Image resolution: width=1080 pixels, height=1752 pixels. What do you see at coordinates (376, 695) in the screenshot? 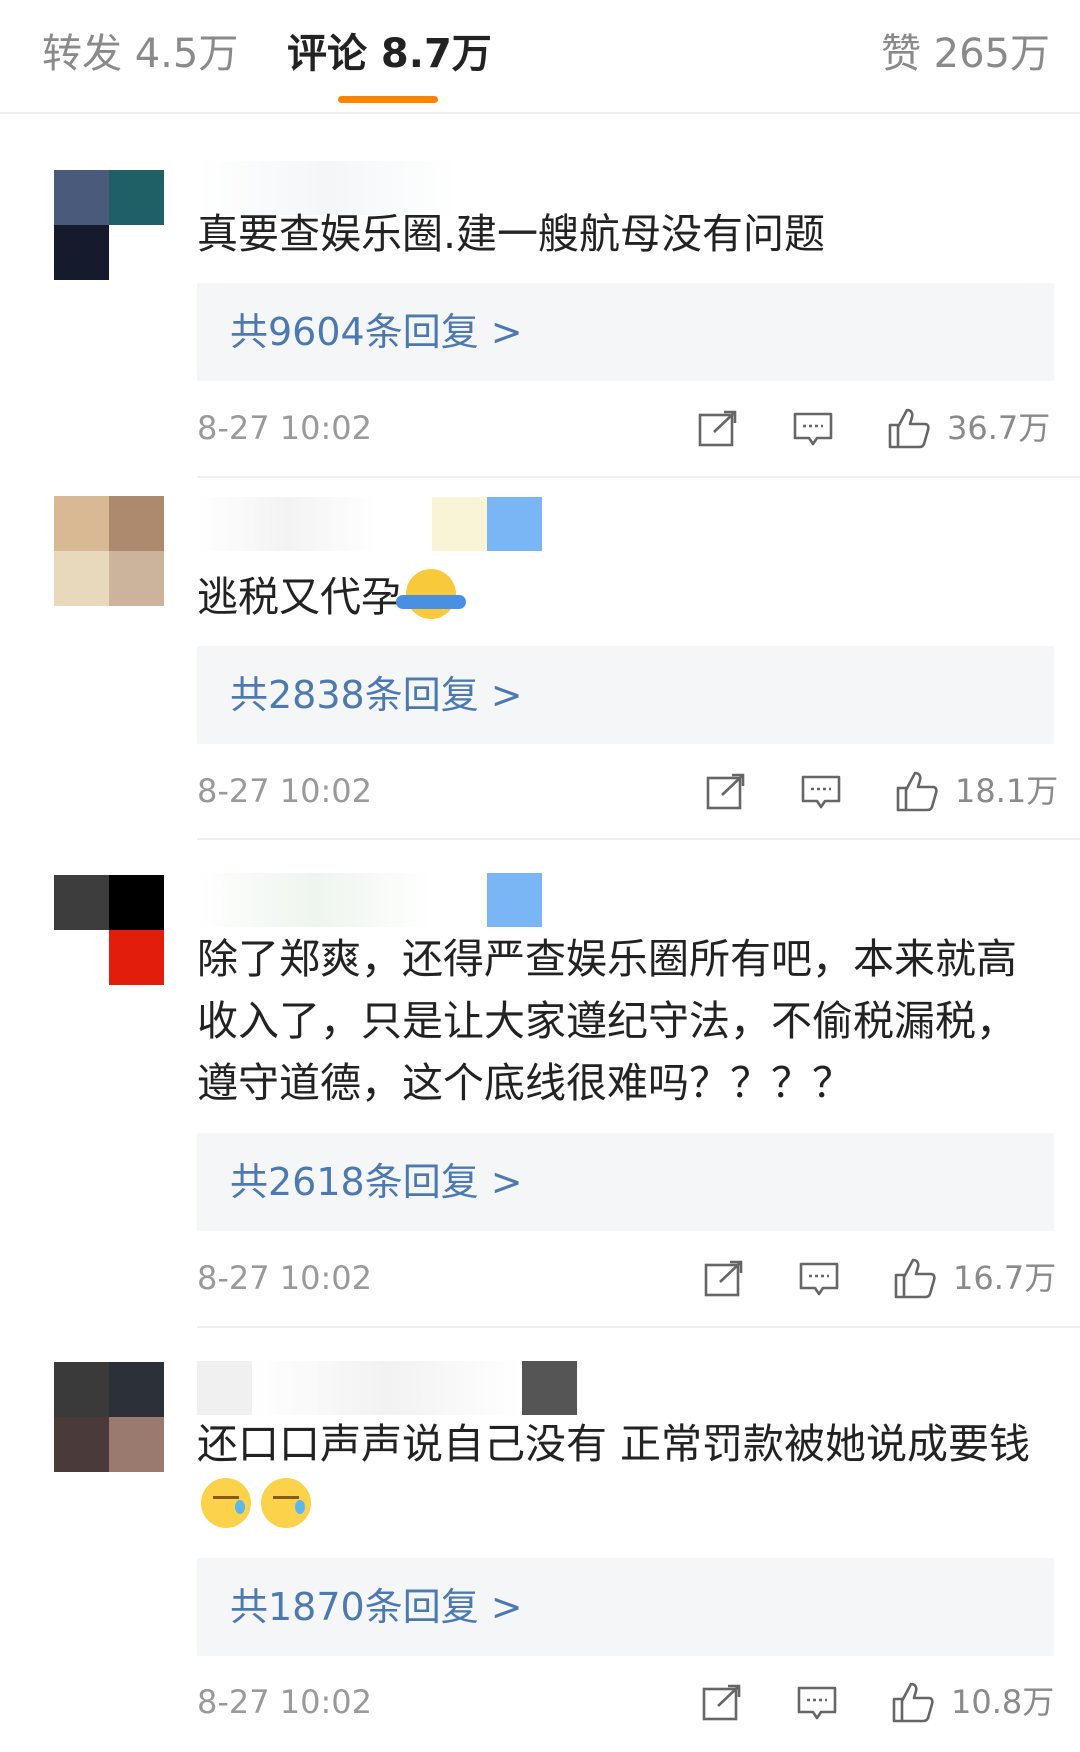
I see `reply-count-link: 共2838条回复 >` at bounding box center [376, 695].